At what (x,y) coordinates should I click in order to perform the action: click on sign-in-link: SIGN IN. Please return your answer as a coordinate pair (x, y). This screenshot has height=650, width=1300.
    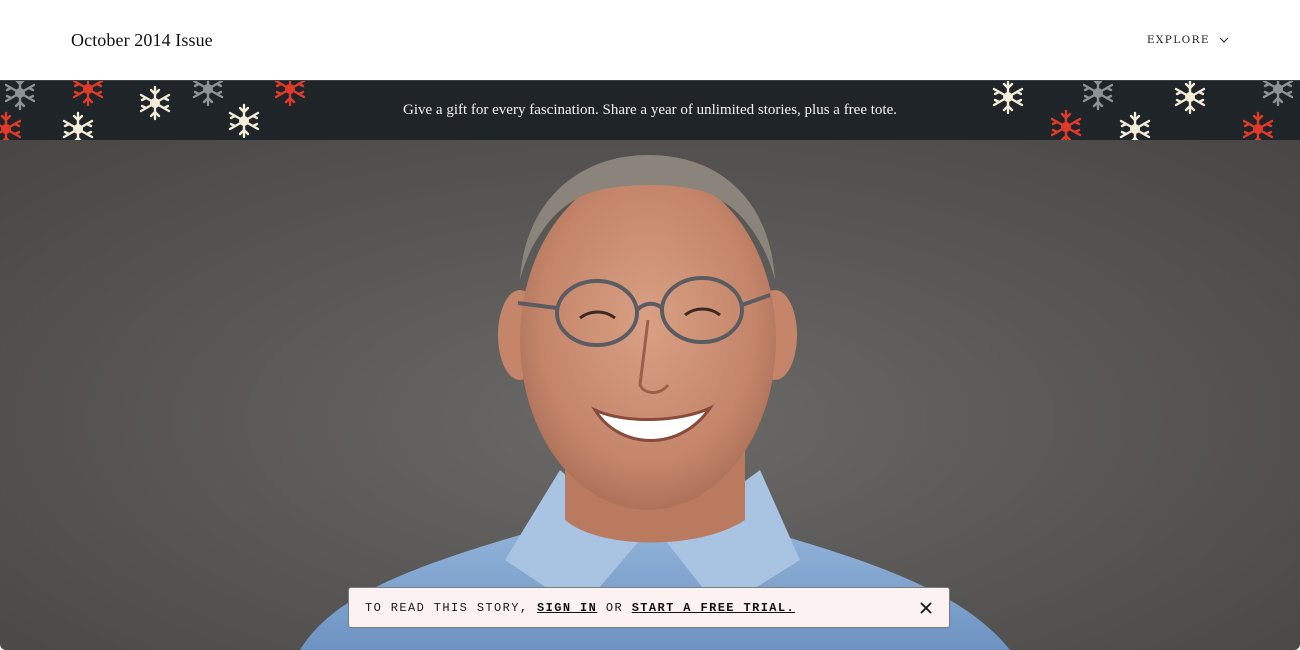
    Looking at the image, I should click on (567, 608).